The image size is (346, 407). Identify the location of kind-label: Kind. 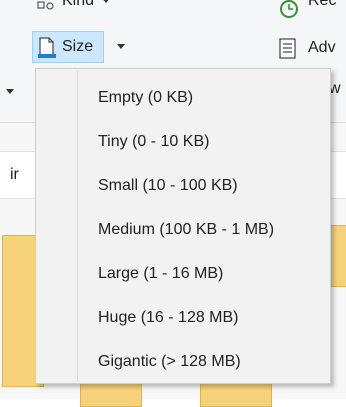
(78, 4).